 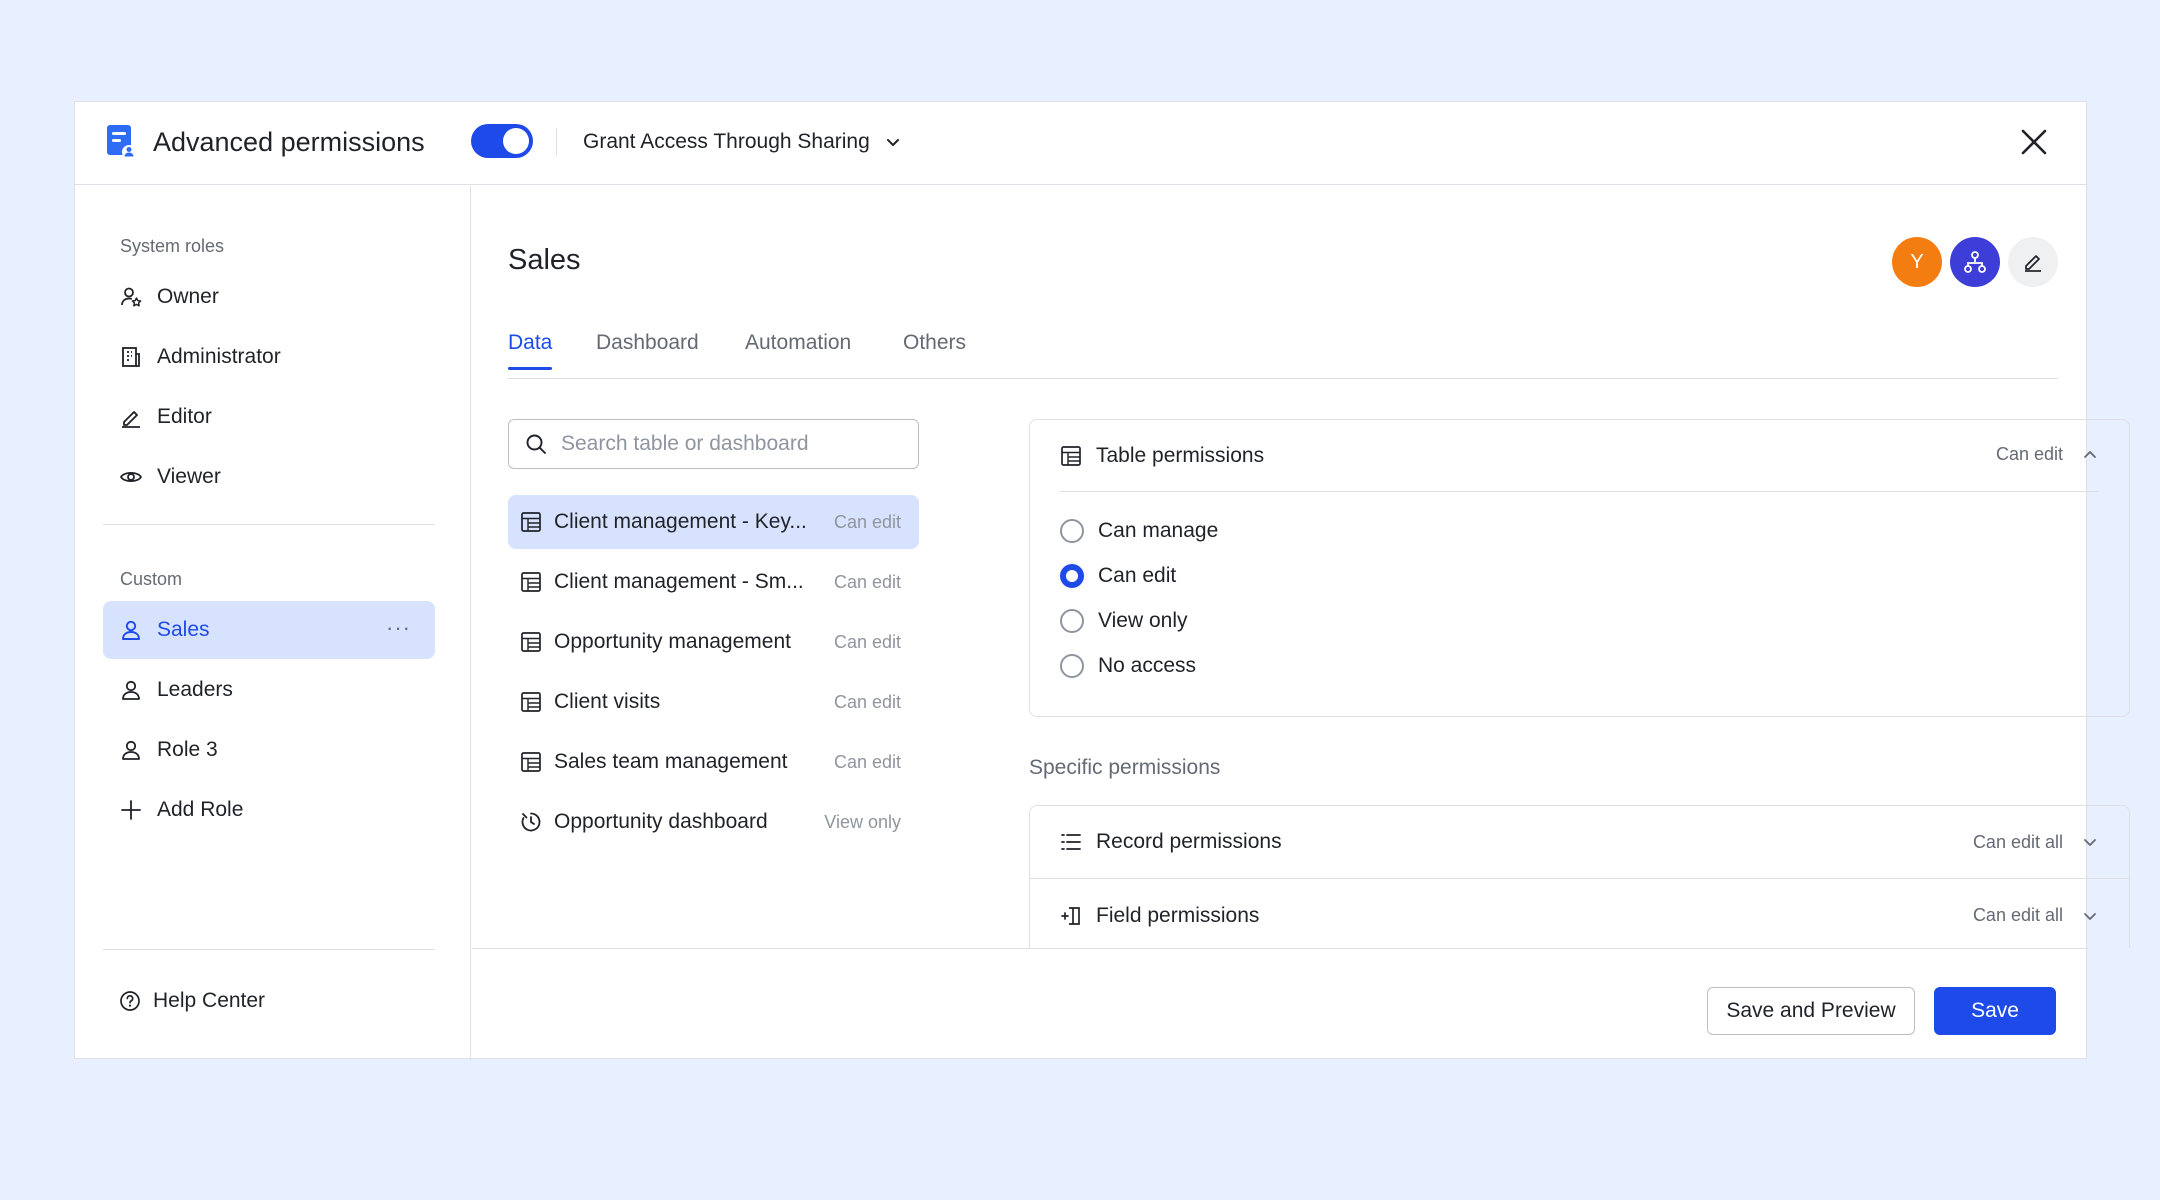 I want to click on user-icon, so click(x=131, y=630).